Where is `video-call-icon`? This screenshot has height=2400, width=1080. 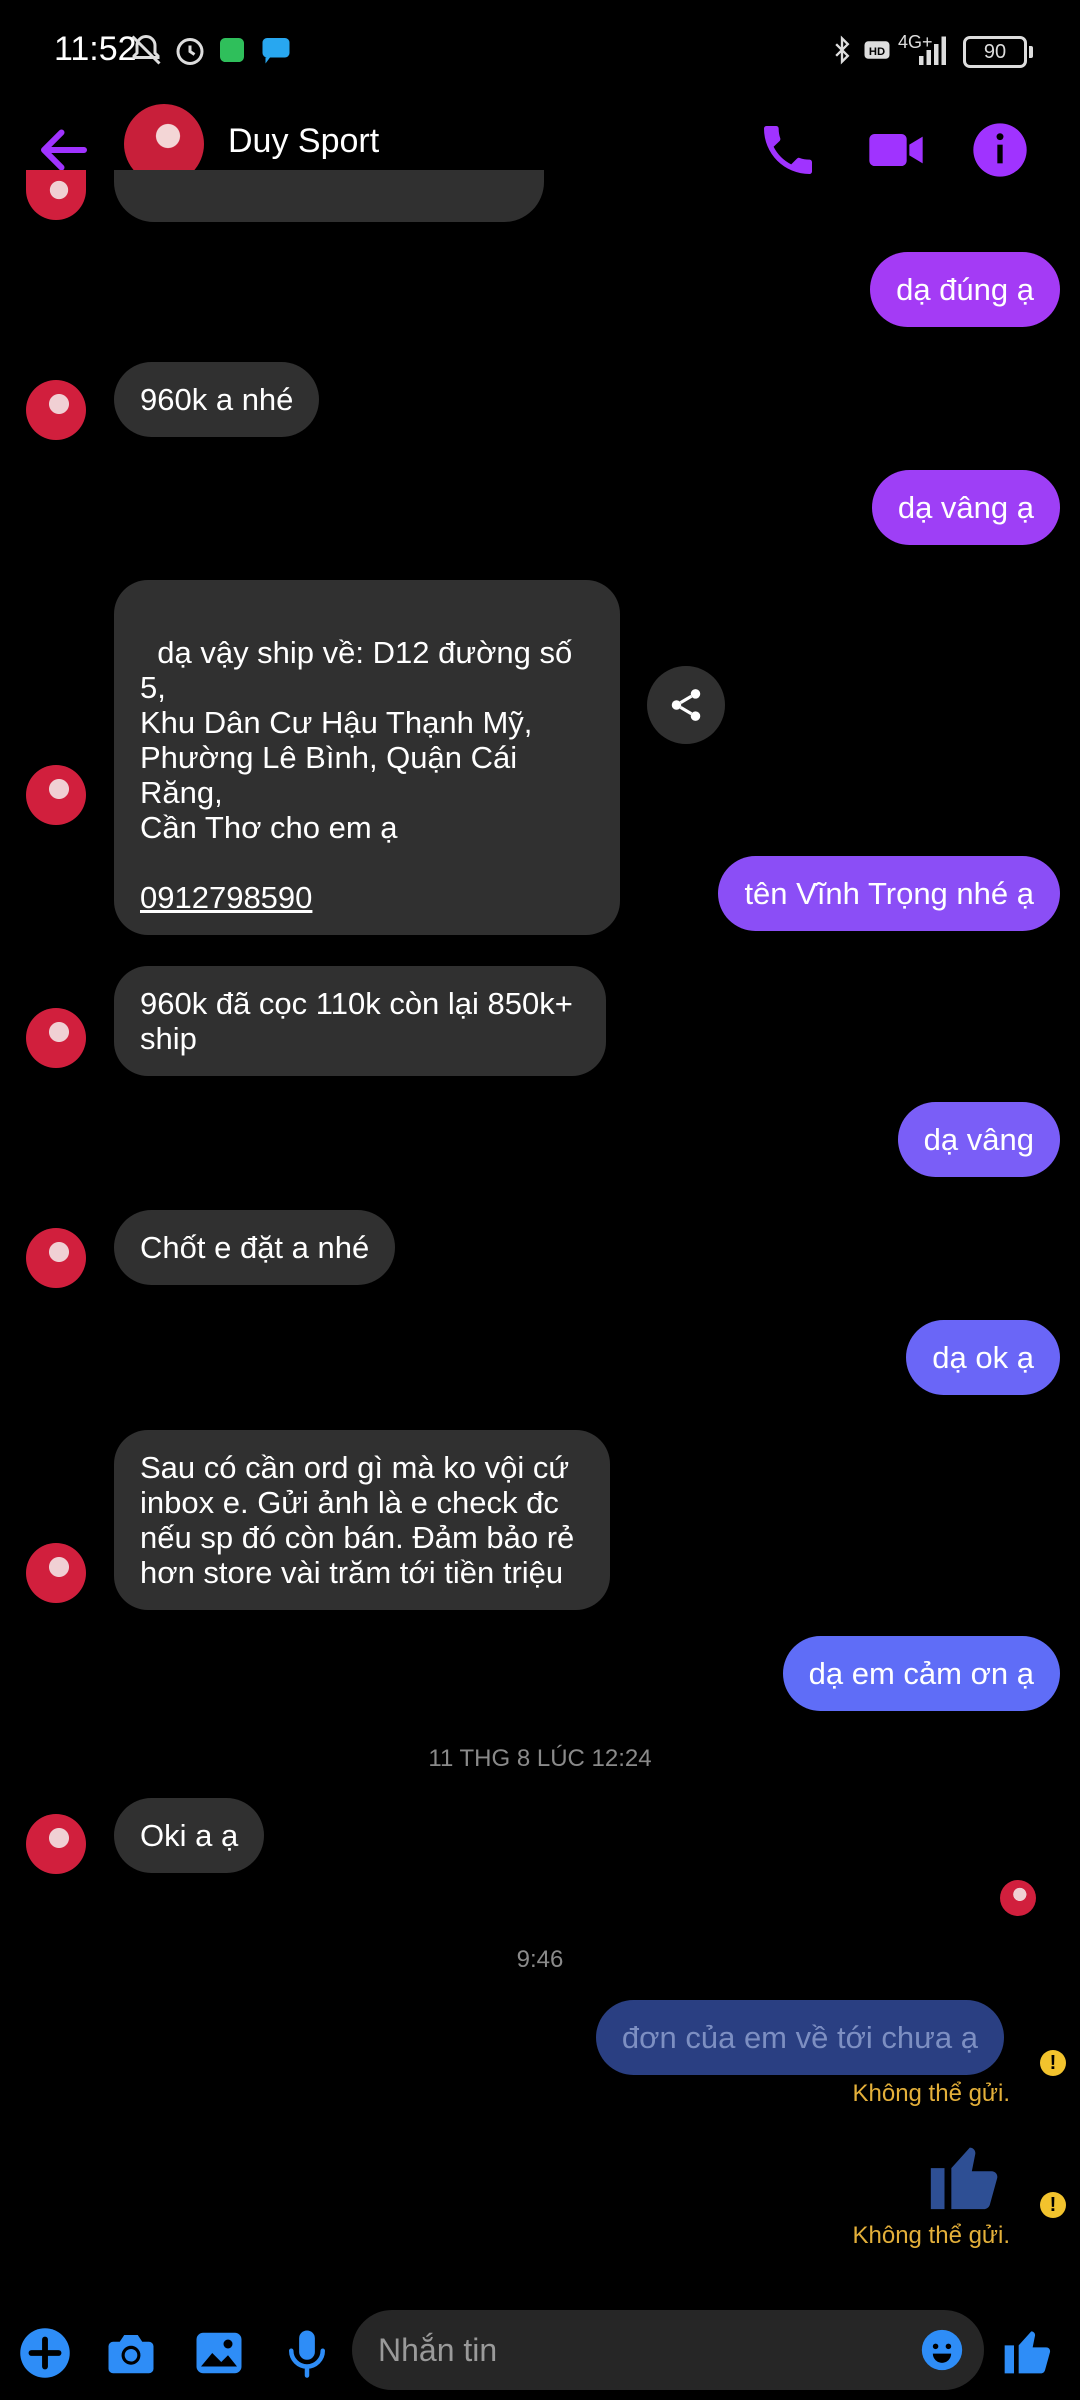
video-call-icon is located at coordinates (896, 150).